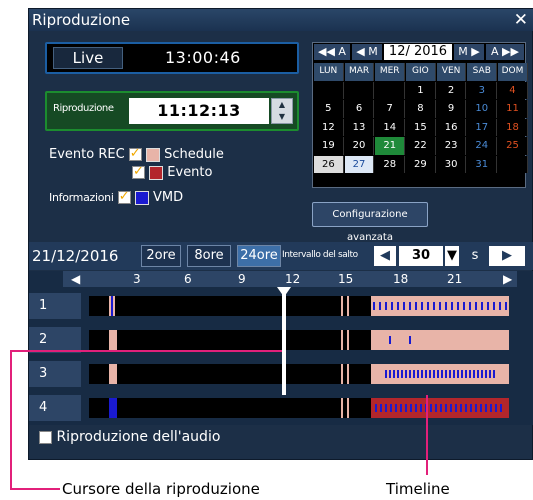  I want to click on calendar-weekday: DOM, so click(513, 72).